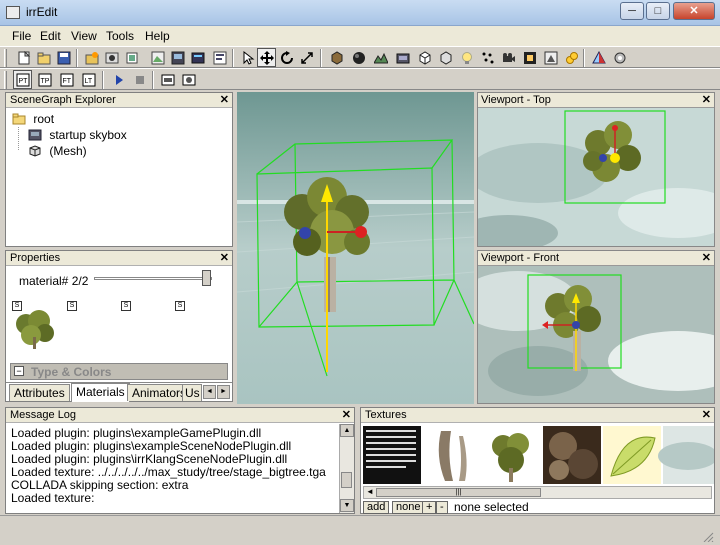  What do you see at coordinates (424, 57) in the screenshot?
I see `mesh-icon` at bounding box center [424, 57].